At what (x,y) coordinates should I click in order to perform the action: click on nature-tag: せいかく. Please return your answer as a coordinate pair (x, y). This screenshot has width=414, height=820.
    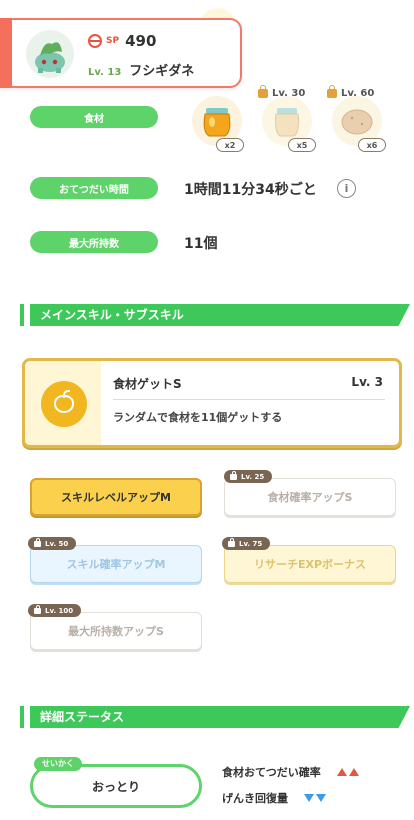
    Looking at the image, I should click on (58, 764).